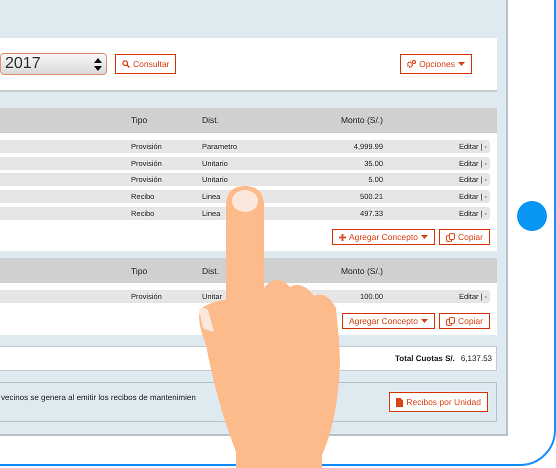 Image resolution: width=556 pixels, height=468 pixels. What do you see at coordinates (400, 402) in the screenshot?
I see `document-icon` at bounding box center [400, 402].